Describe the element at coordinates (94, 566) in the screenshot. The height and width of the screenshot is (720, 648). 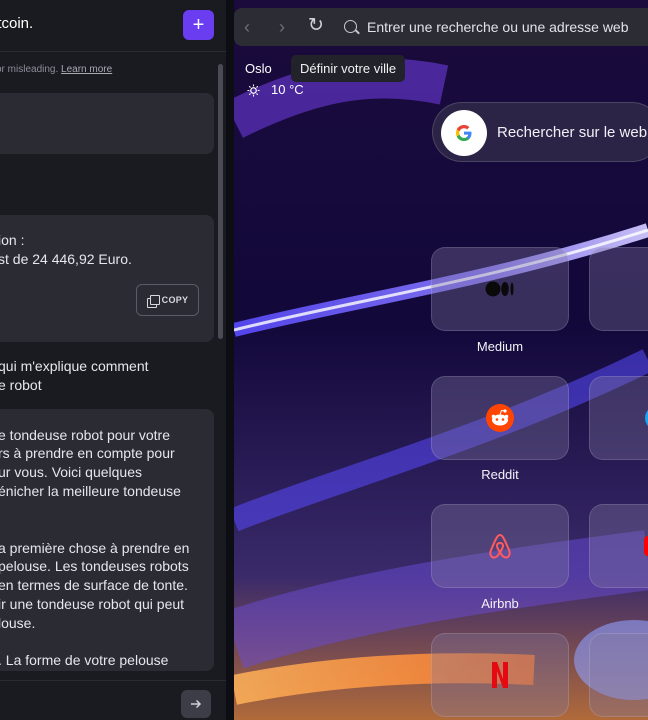
I see `message-text: pelouse. Les tondeuses robots` at that location.